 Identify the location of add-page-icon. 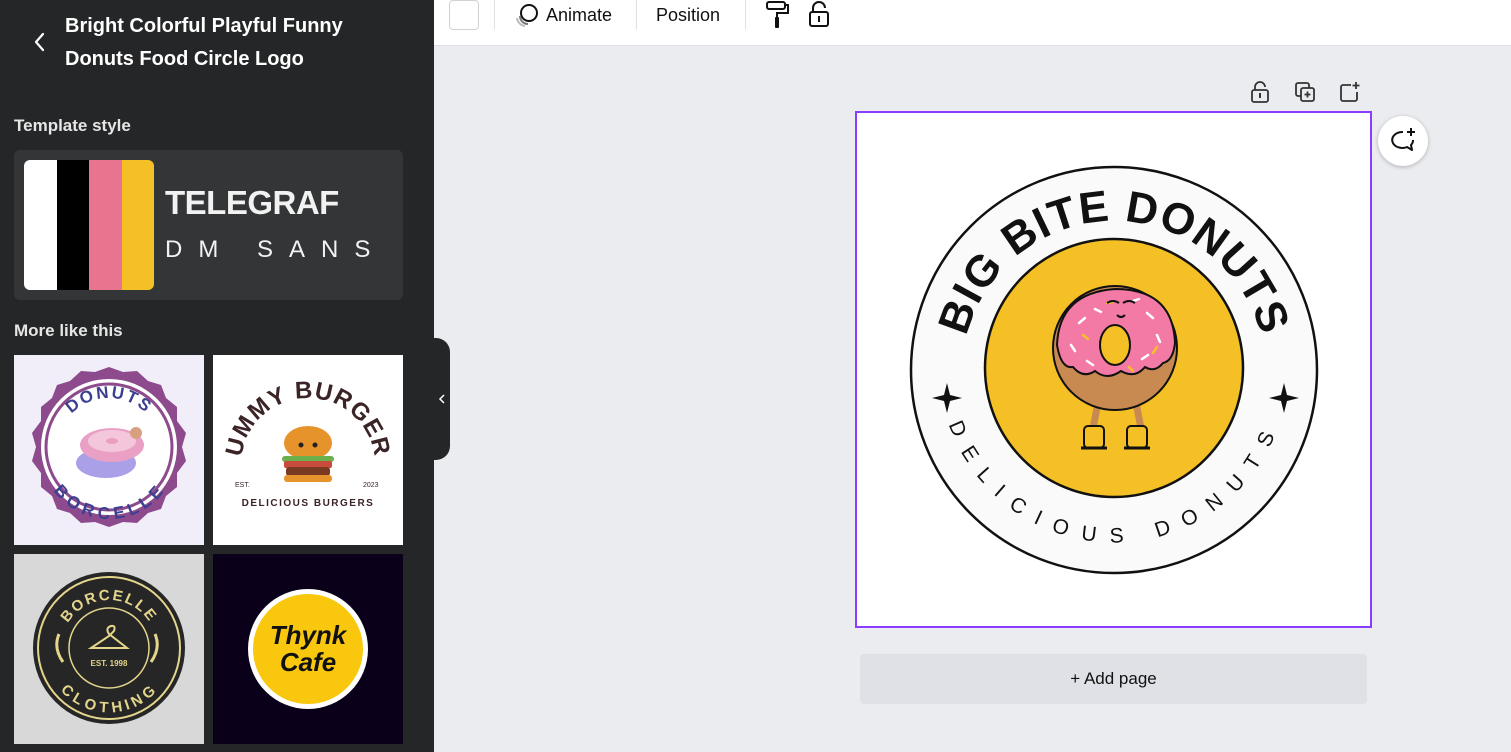
(1350, 92).